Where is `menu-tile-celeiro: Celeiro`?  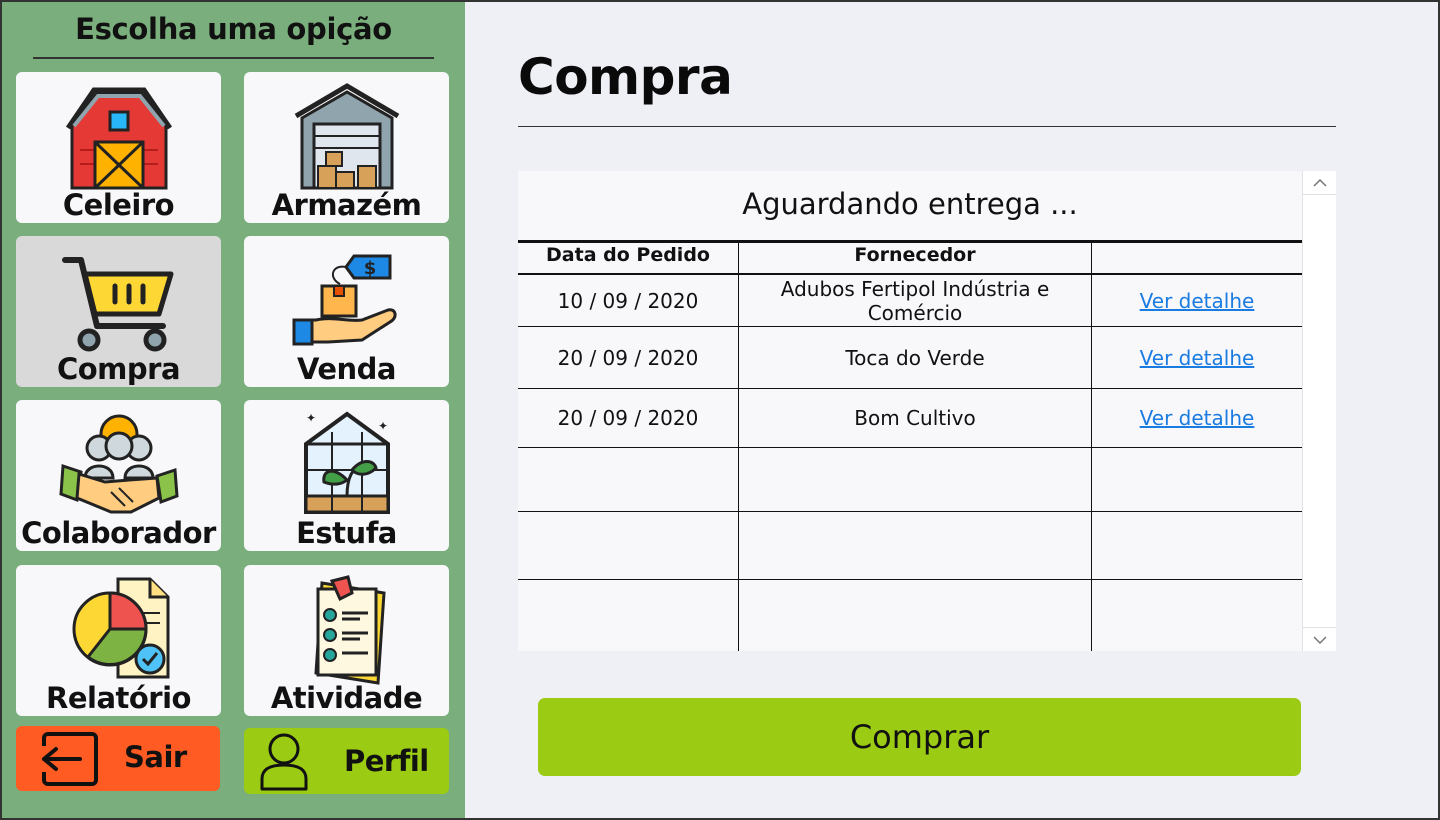 menu-tile-celeiro: Celeiro is located at coordinates (118, 147).